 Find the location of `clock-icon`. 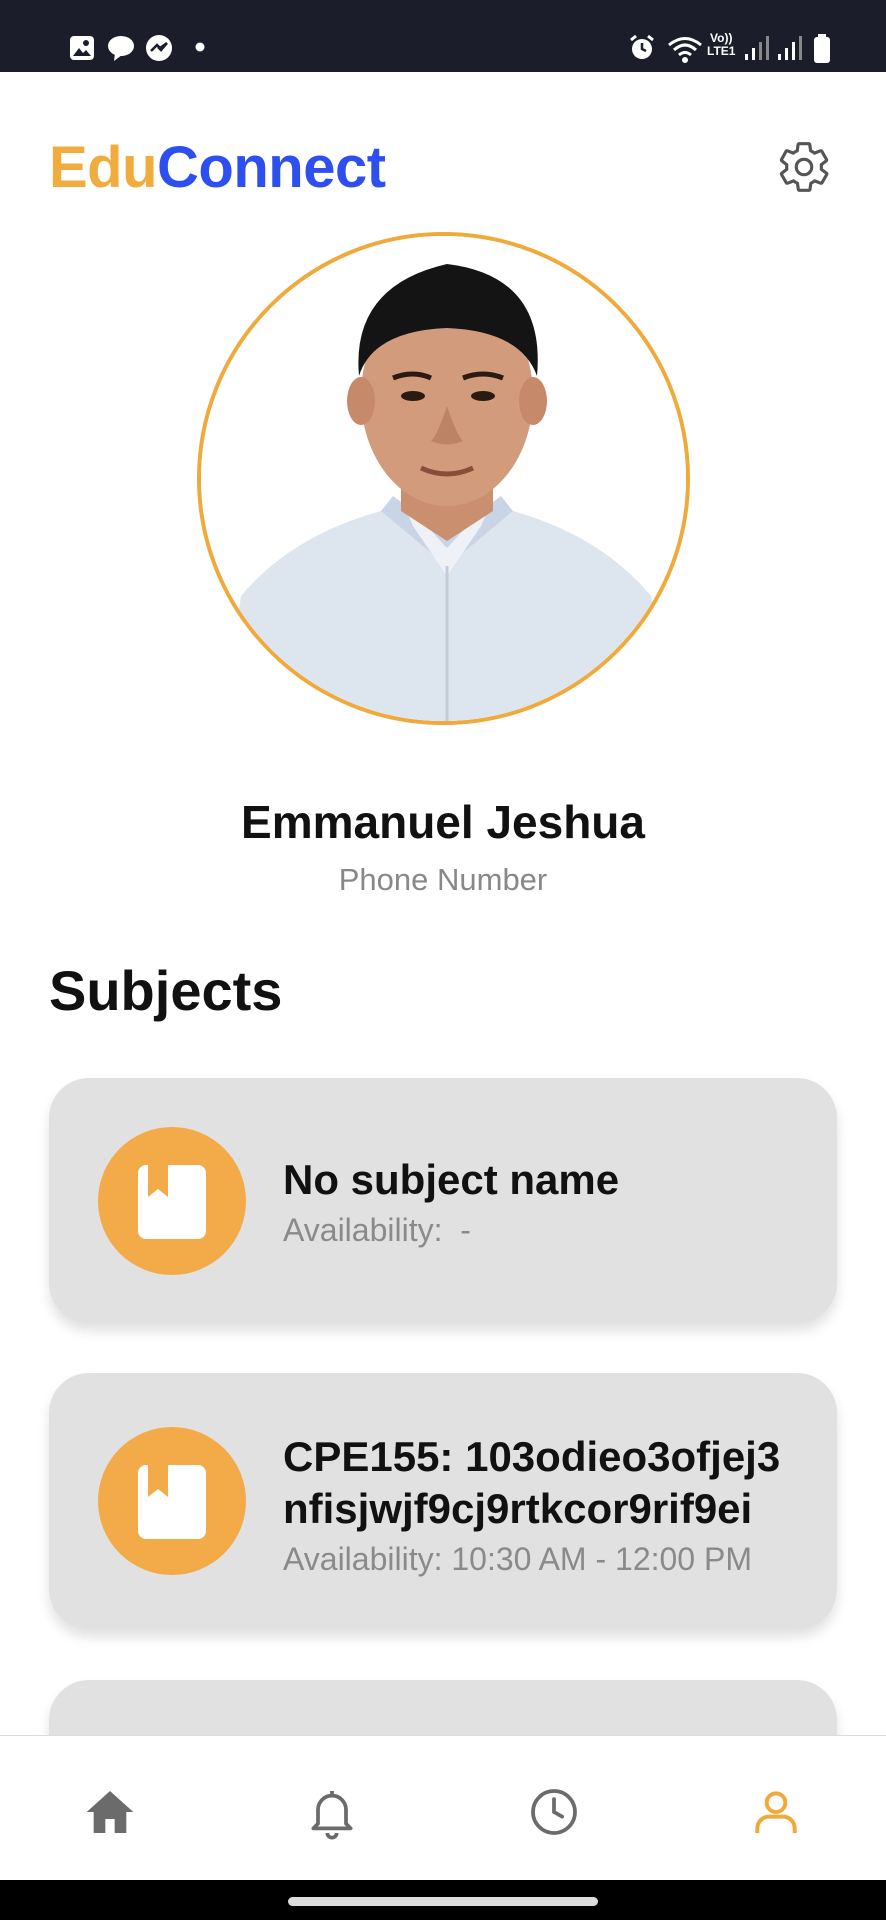

clock-icon is located at coordinates (554, 1812).